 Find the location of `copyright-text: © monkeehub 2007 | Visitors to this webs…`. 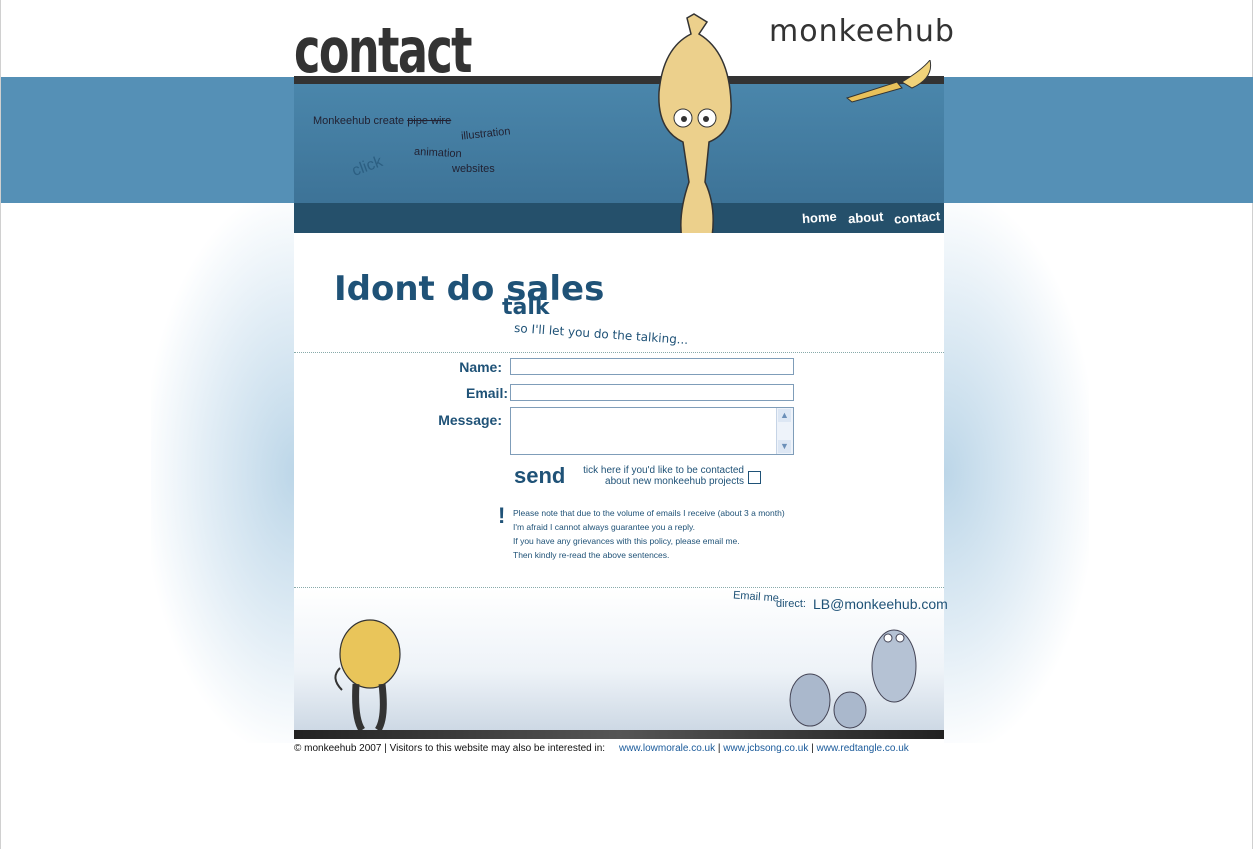

copyright-text: © monkeehub 2007 | Visitors to this webs… is located at coordinates (450, 748).